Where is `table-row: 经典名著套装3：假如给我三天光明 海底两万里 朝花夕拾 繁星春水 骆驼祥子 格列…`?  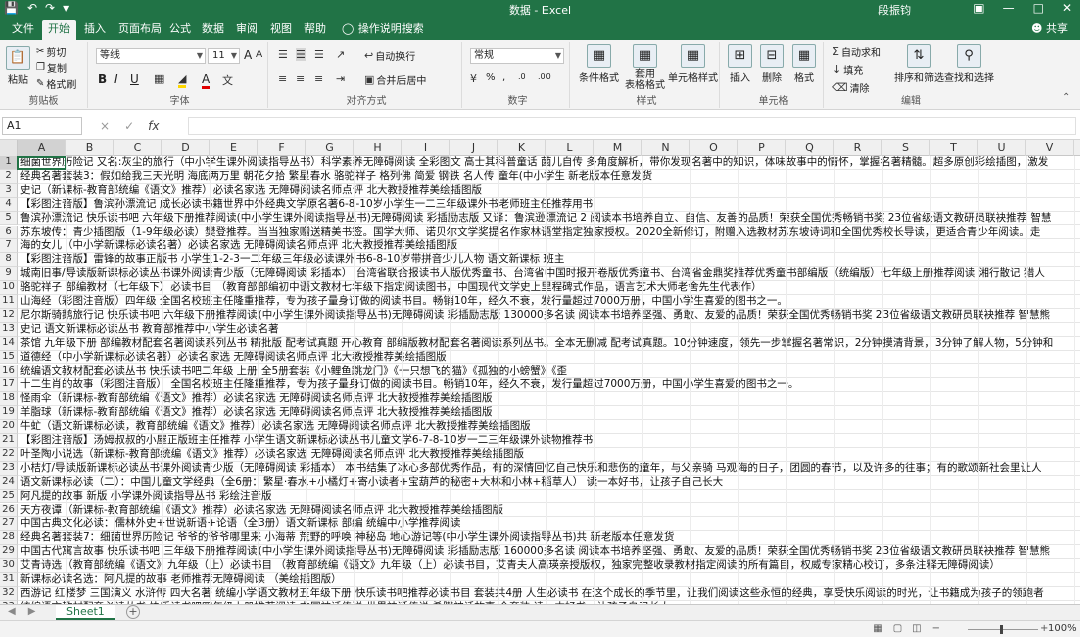 table-row: 经典名著套装3：假如给我三天光明 海底两万里 朝花夕拾 繁星春水 骆驼祥子 格列… is located at coordinates (549, 177).